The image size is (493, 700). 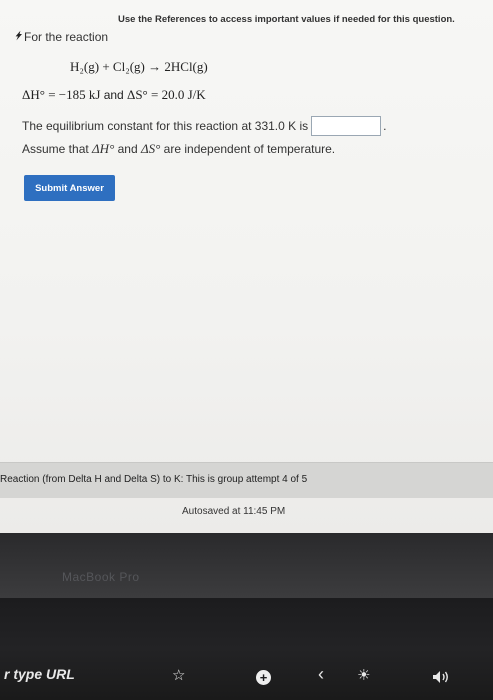 I want to click on delta-h-symbol: ΔH°, so click(x=33, y=94).